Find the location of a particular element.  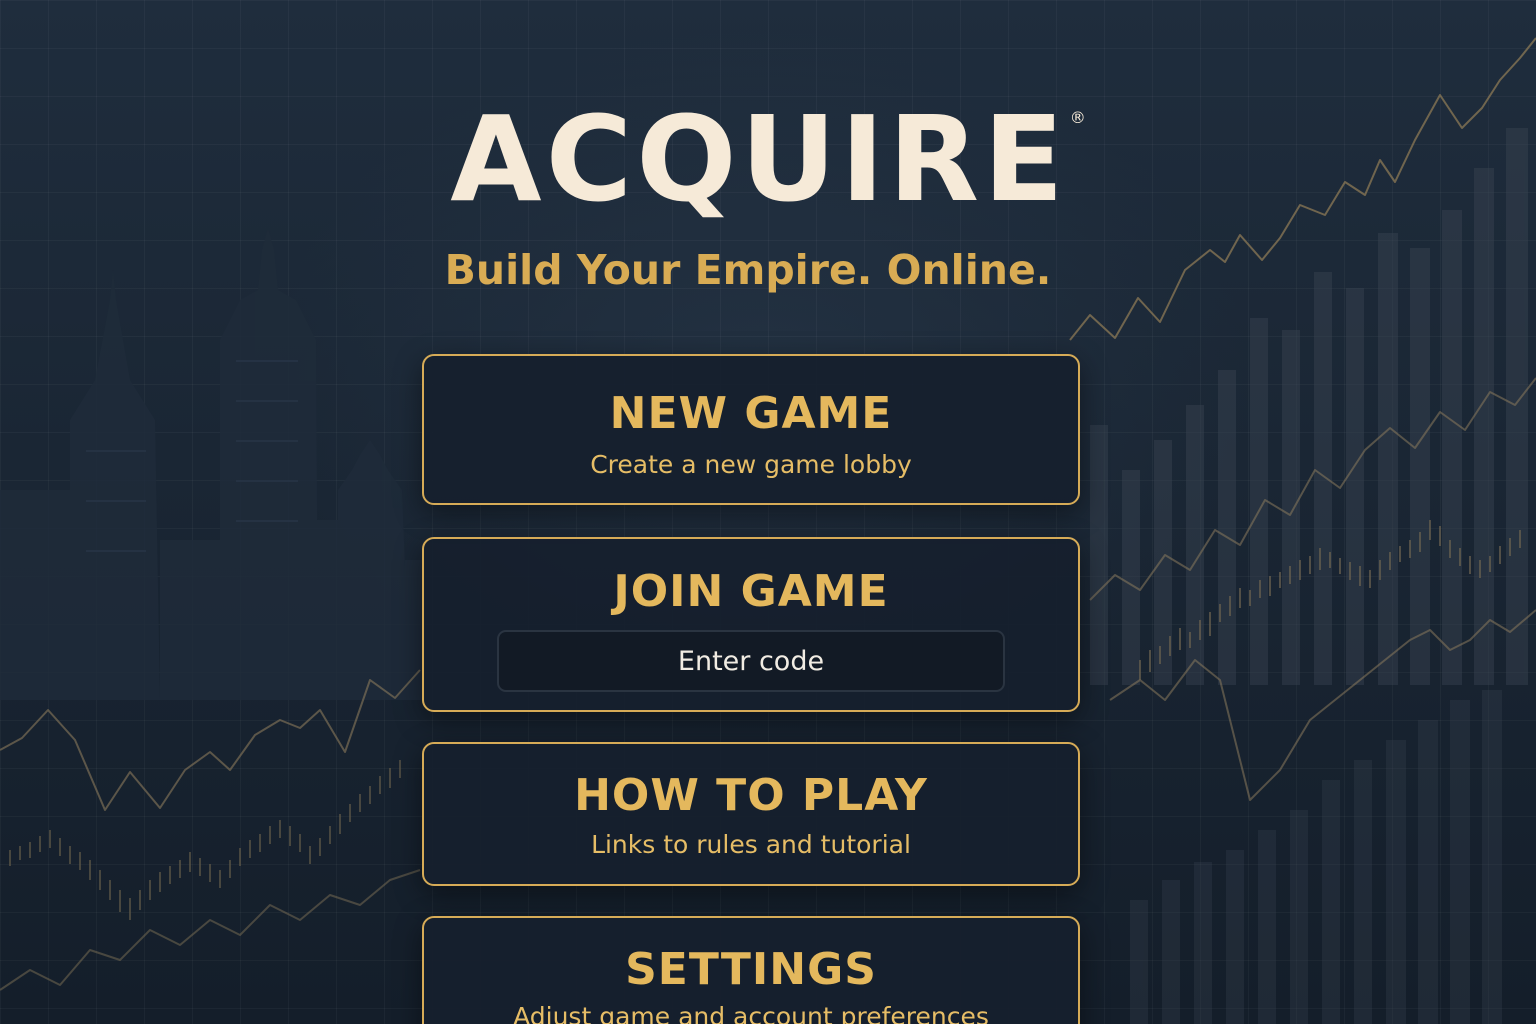

join-game-title: JOIN GAME is located at coordinates (751, 592).